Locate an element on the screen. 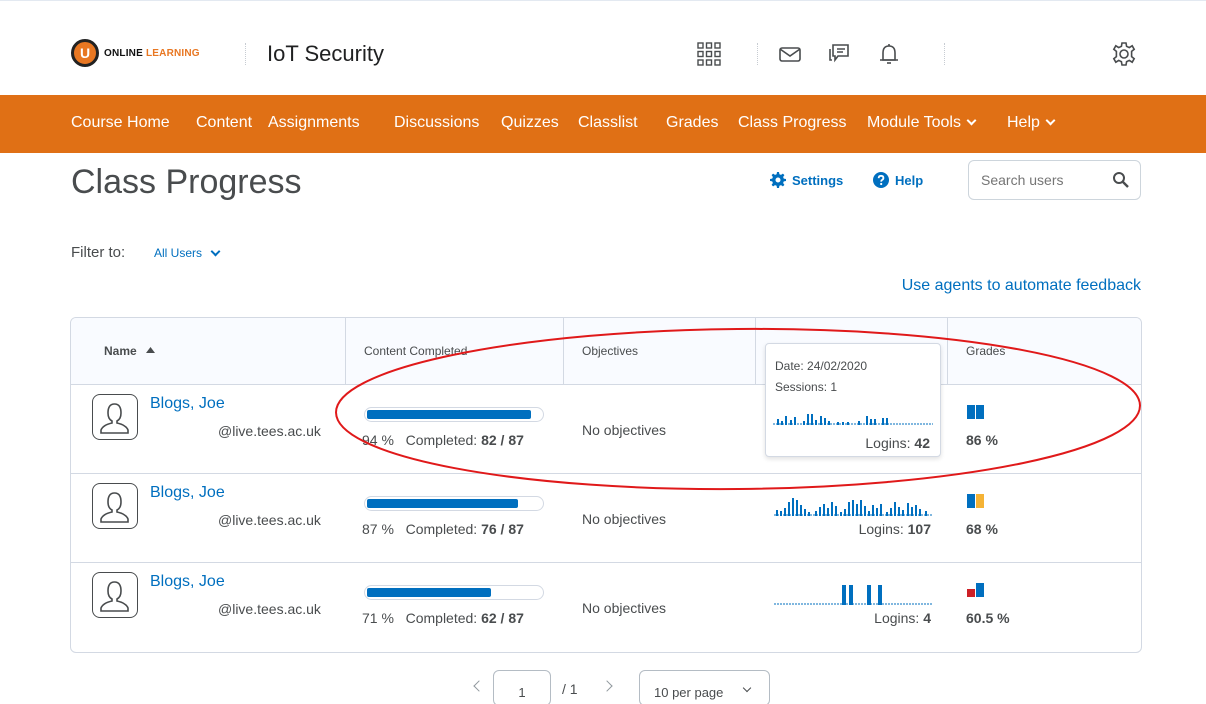 This screenshot has height=704, width=1206. content-completed: 94 % Completed: 82 / 87 is located at coordinates (443, 440).